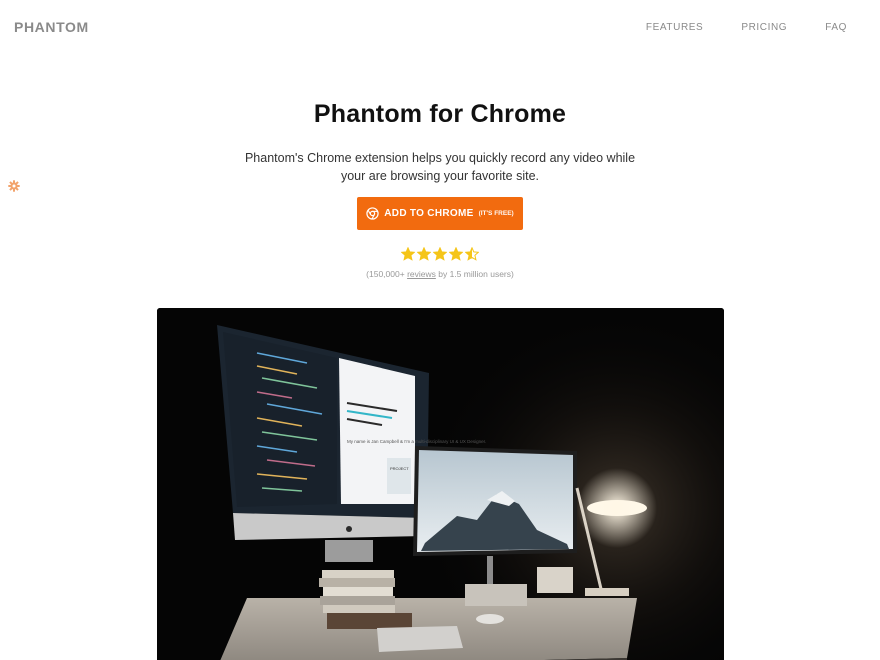 The width and height of the screenshot is (880, 660). What do you see at coordinates (440, 114) in the screenshot?
I see `page-title: Phantom for Chrome` at bounding box center [440, 114].